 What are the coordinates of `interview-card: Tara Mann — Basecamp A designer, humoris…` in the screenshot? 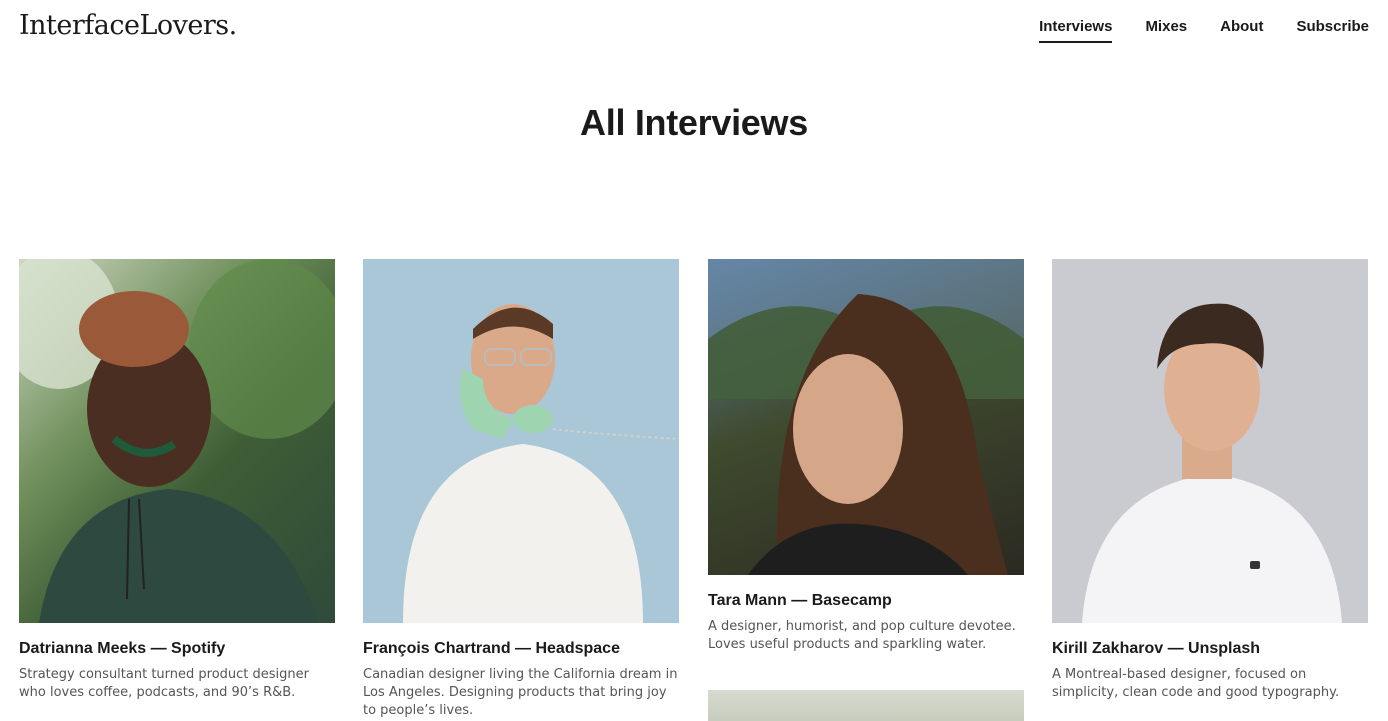 It's located at (866, 456).